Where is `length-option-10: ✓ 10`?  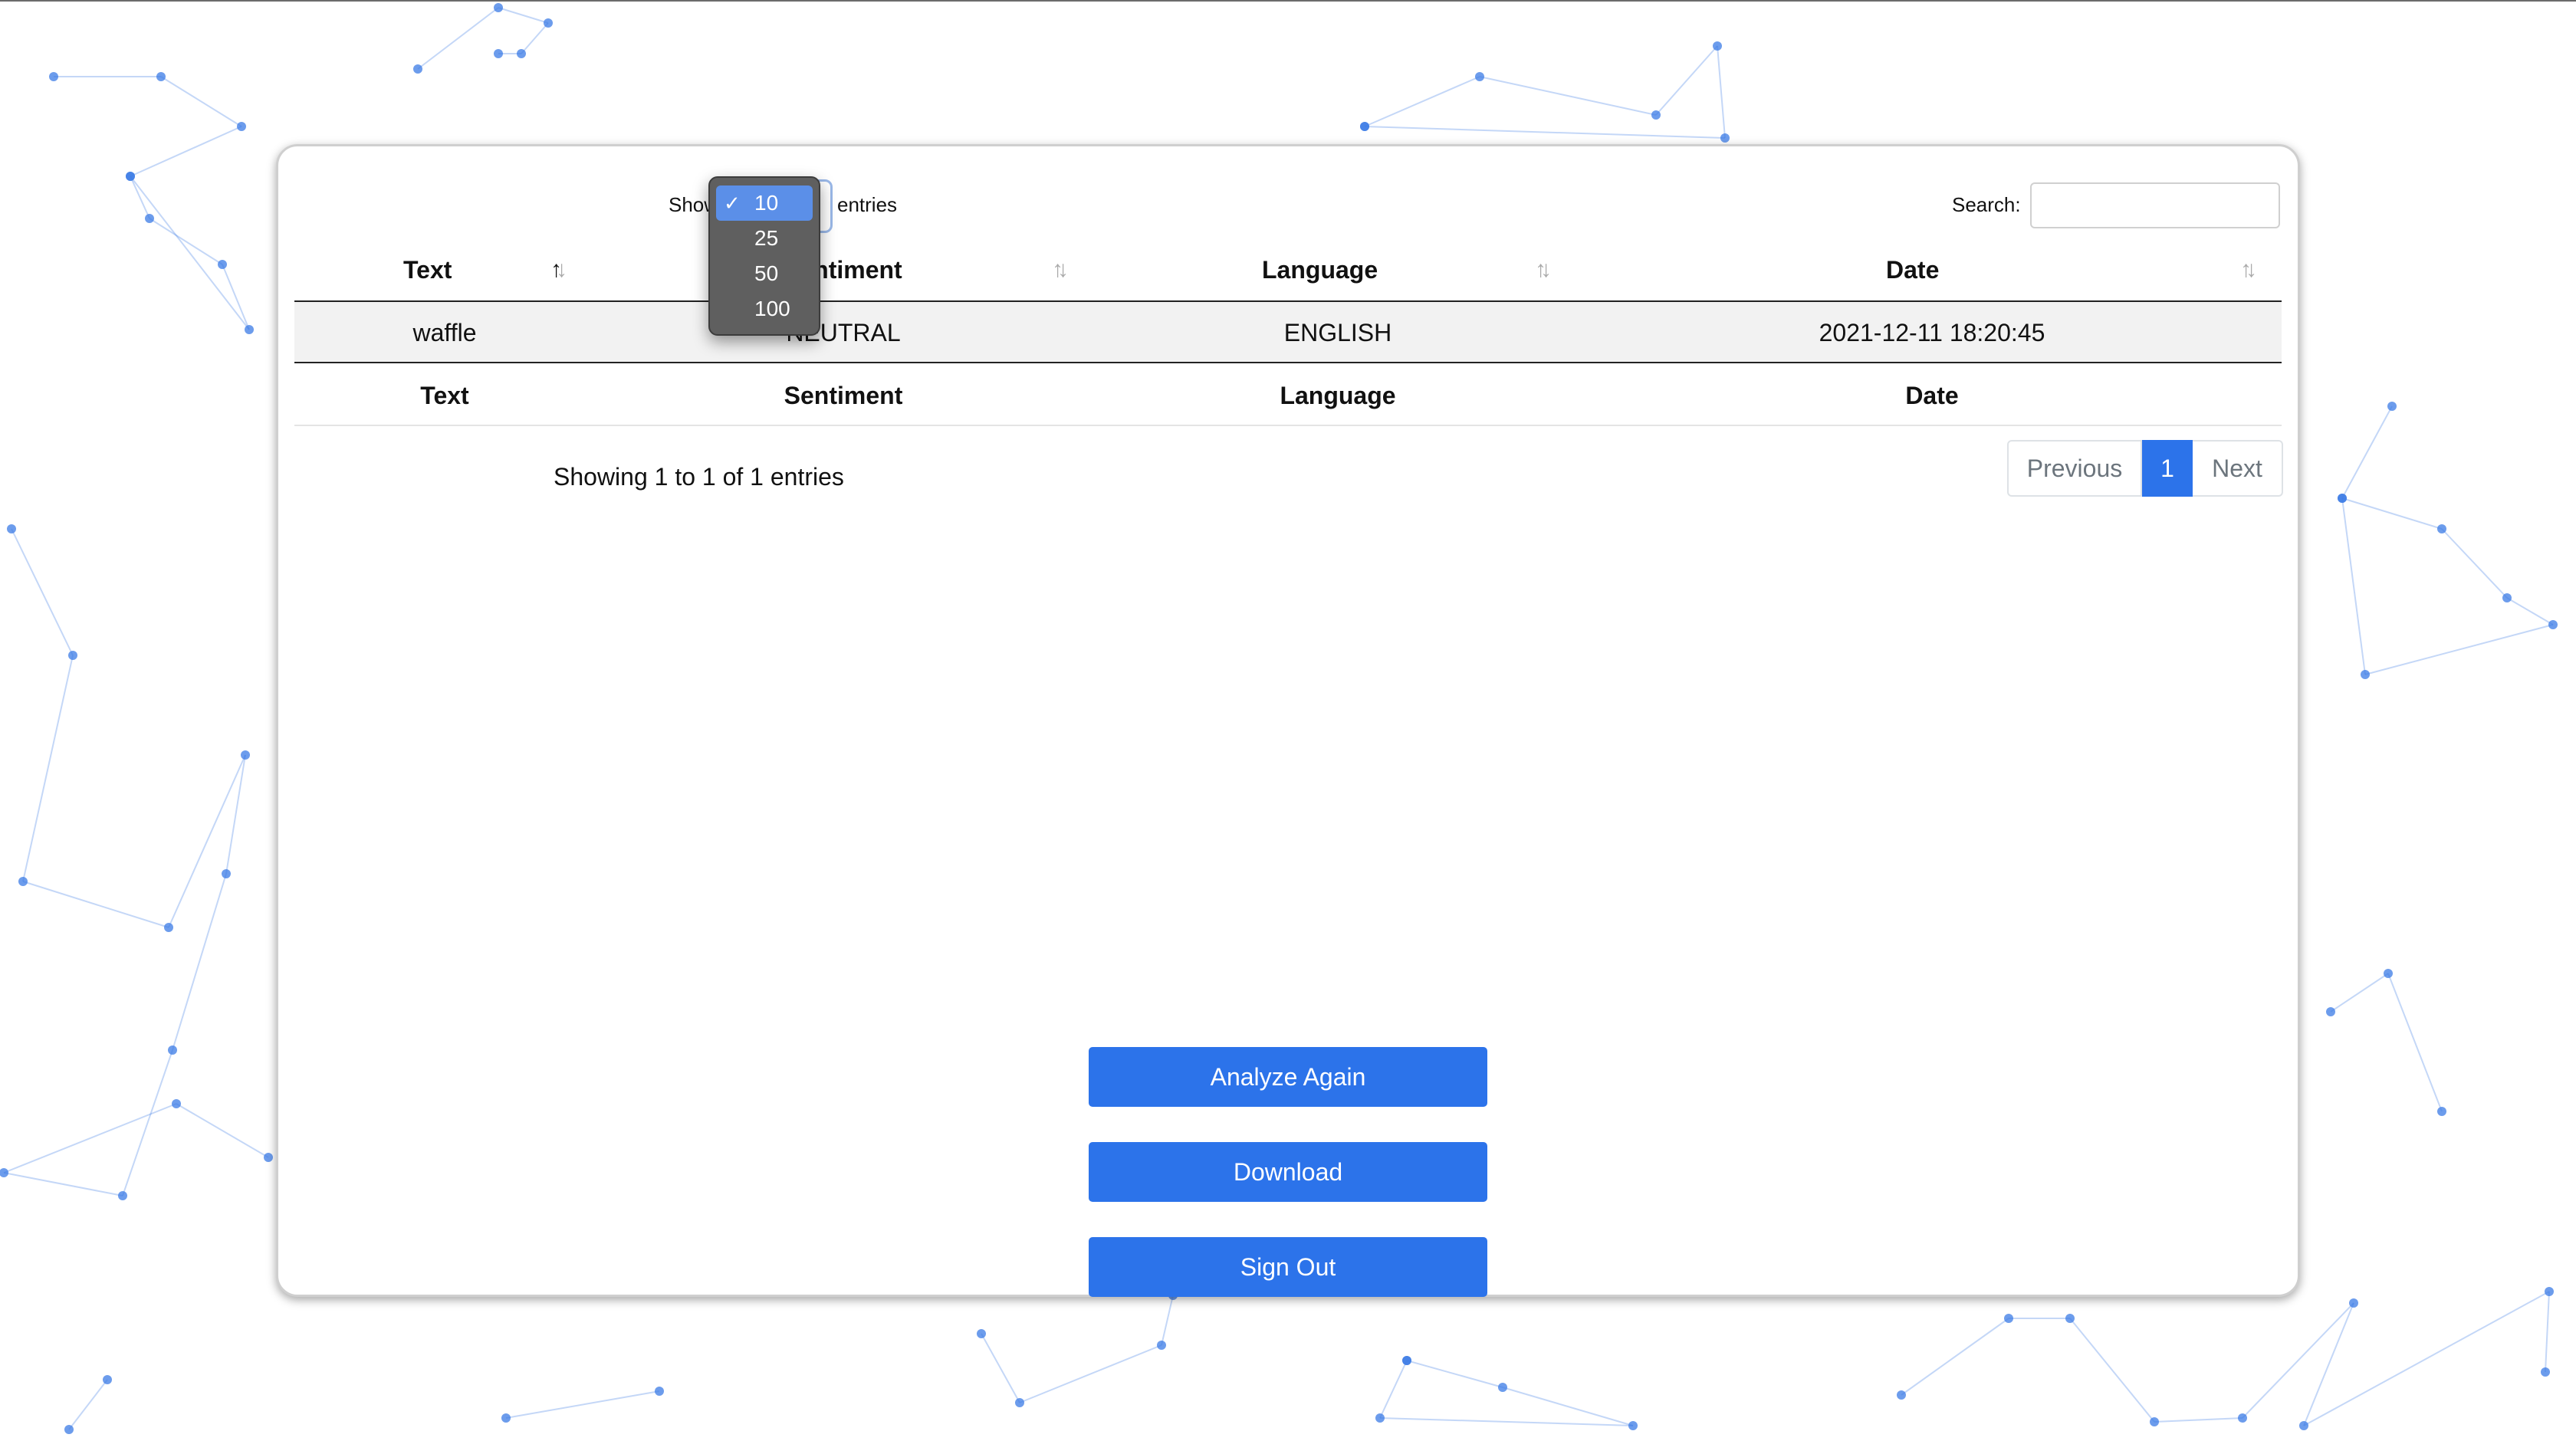
length-option-10: ✓ 10 is located at coordinates (764, 203).